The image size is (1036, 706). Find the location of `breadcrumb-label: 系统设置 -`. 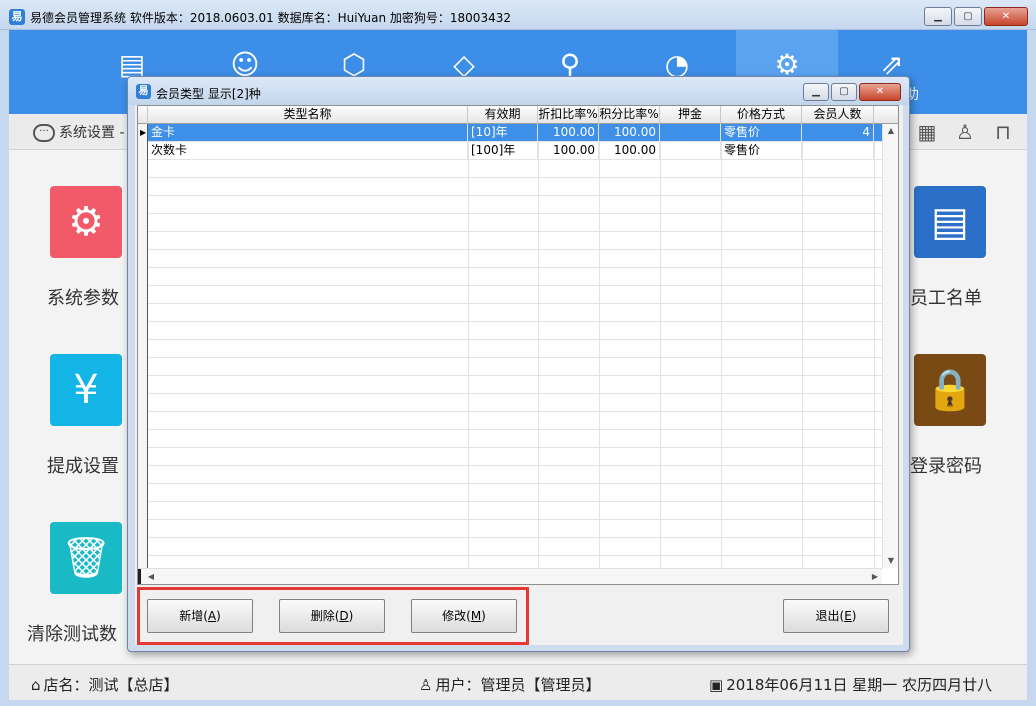

breadcrumb-label: 系统设置 - is located at coordinates (92, 133).